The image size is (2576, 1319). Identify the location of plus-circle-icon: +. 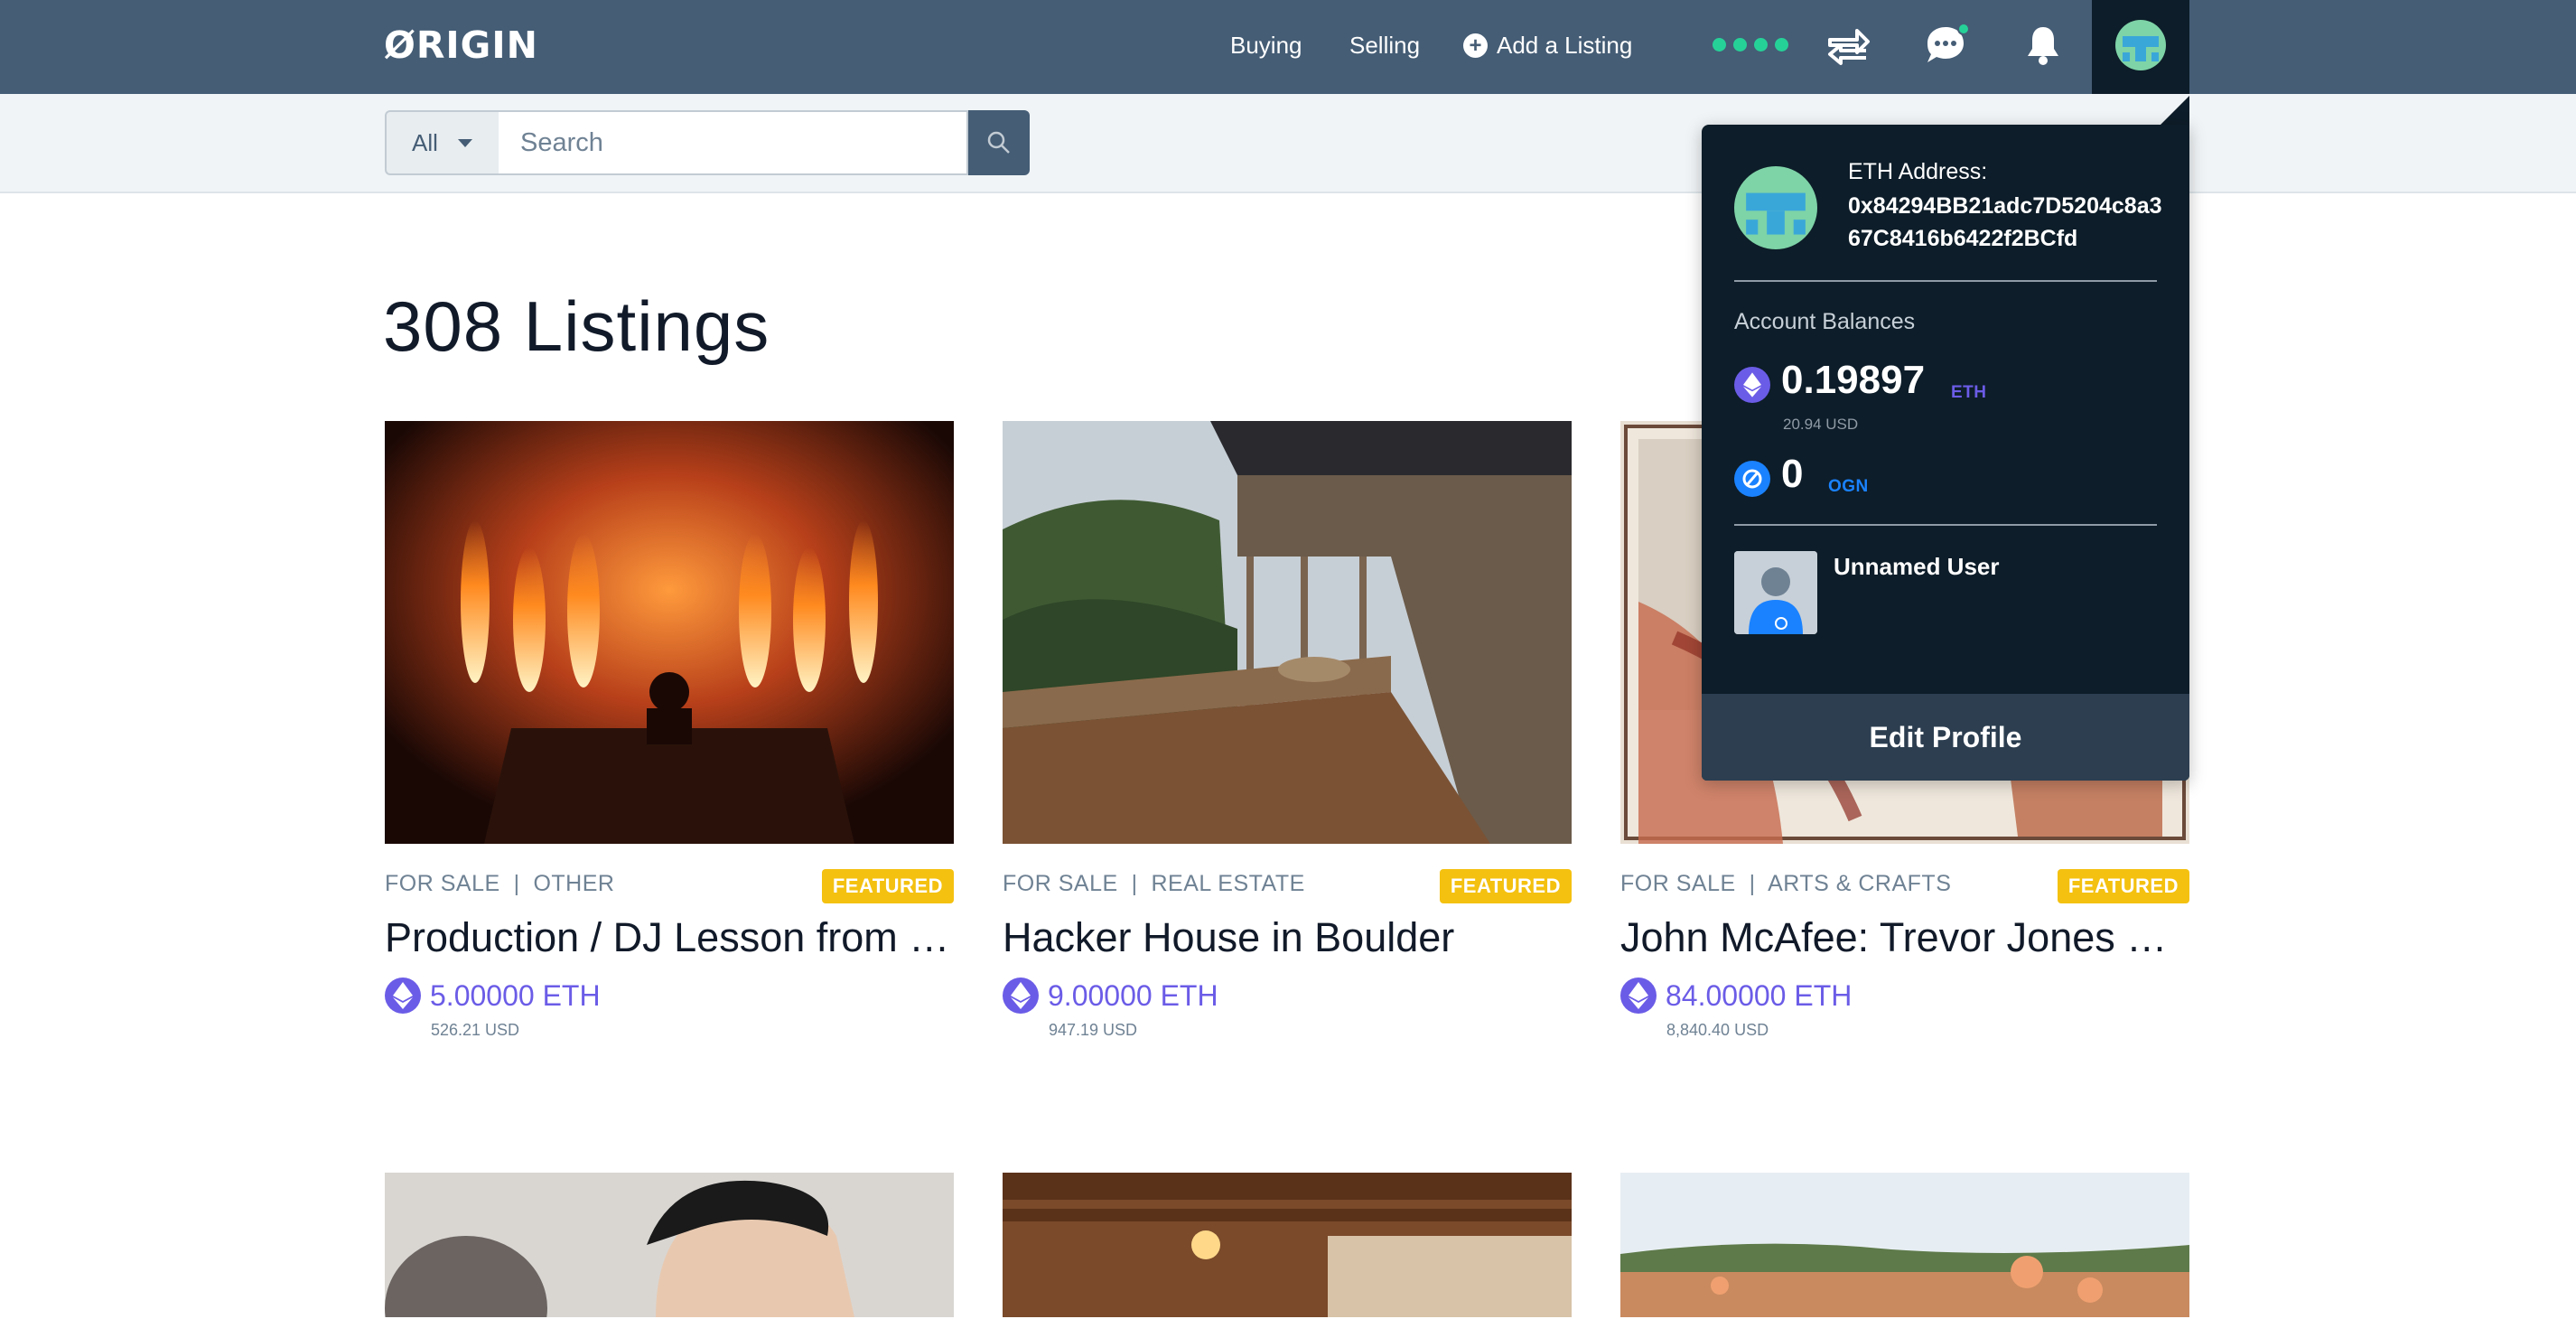
(1475, 45).